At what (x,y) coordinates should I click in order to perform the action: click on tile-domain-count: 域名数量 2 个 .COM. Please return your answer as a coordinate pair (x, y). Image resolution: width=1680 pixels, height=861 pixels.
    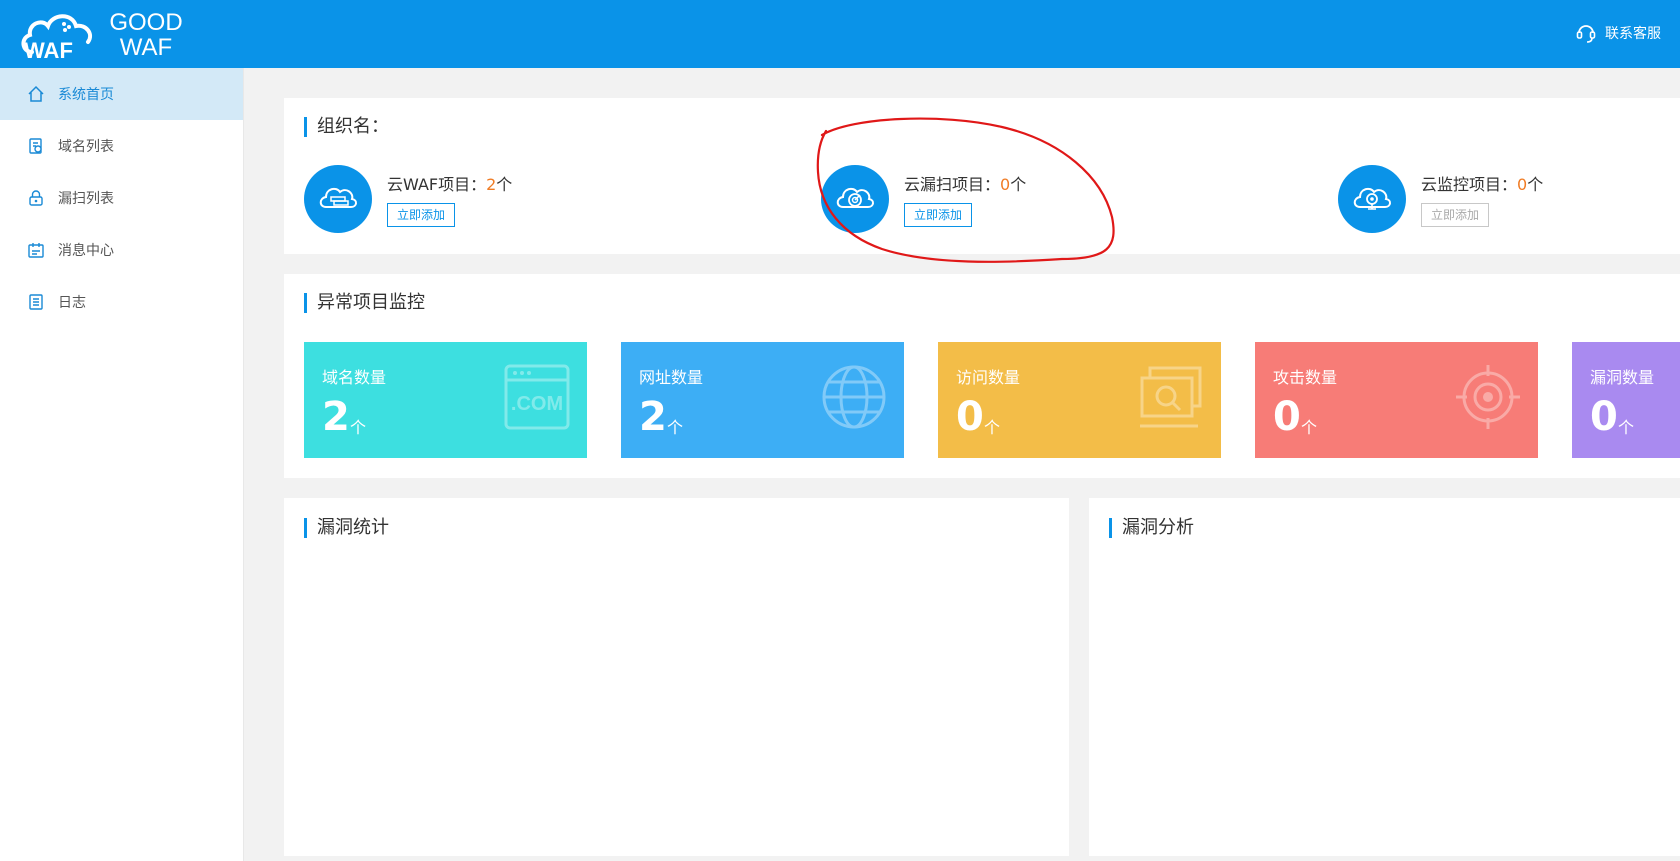
    Looking at the image, I should click on (445, 400).